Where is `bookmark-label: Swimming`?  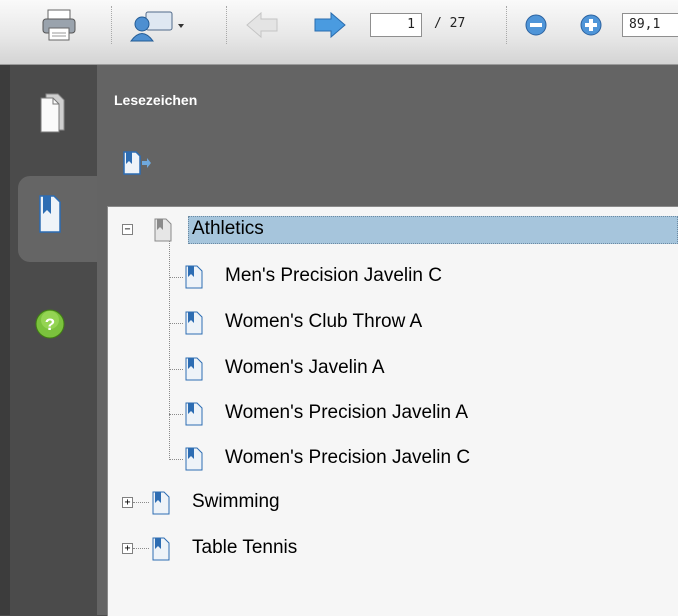
bookmark-label: Swimming is located at coordinates (236, 501).